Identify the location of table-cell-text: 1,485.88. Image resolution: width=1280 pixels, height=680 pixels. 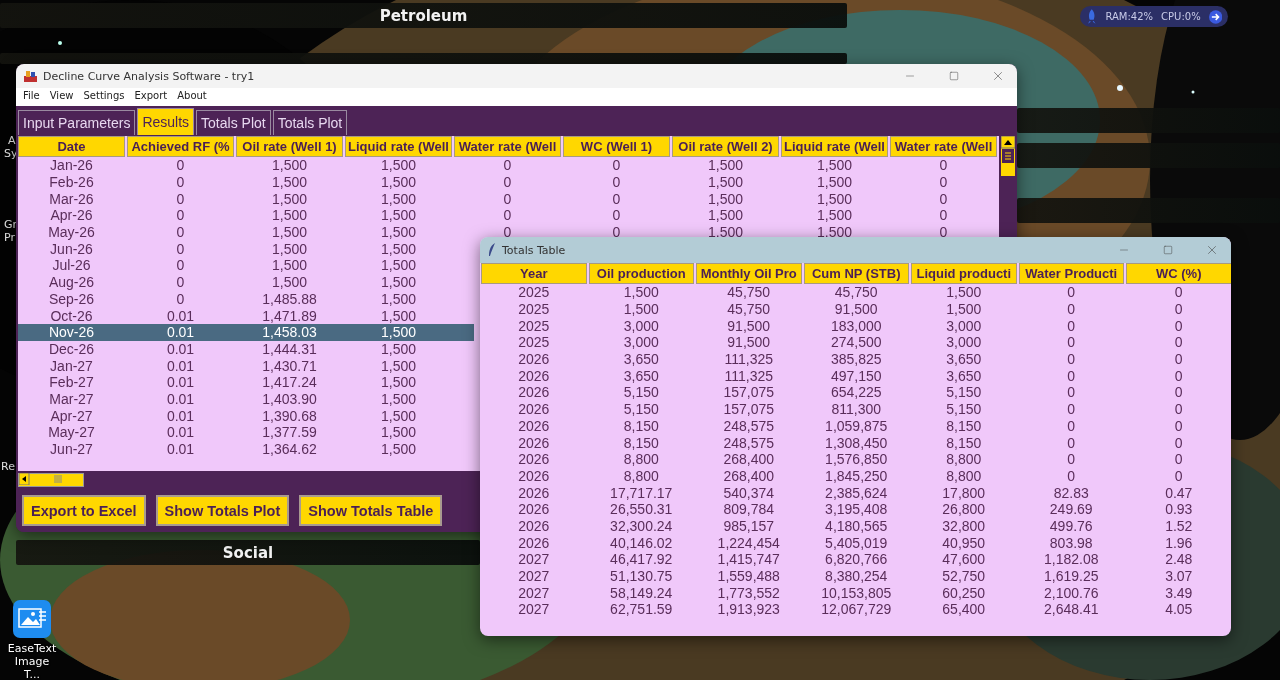
(289, 299).